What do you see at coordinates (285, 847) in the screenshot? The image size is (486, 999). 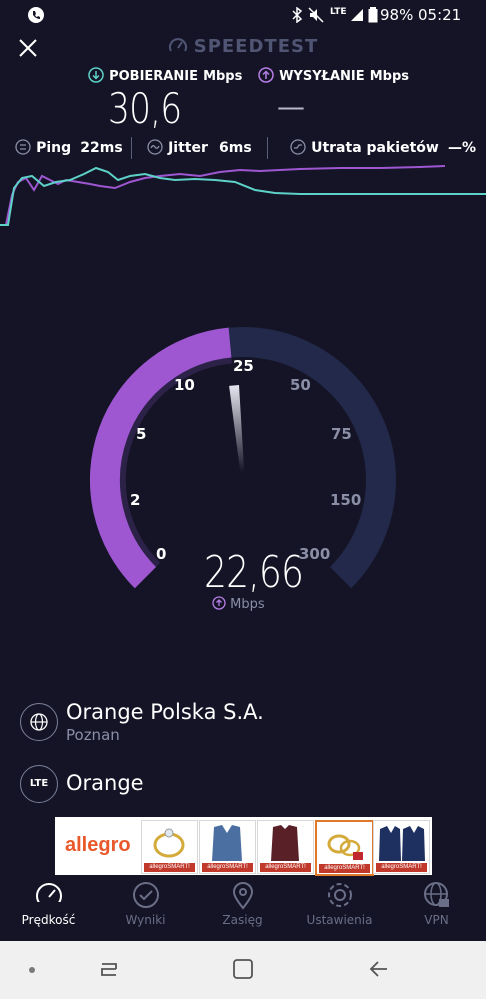 I see `ad-product-sweater: allegroSMART!` at bounding box center [285, 847].